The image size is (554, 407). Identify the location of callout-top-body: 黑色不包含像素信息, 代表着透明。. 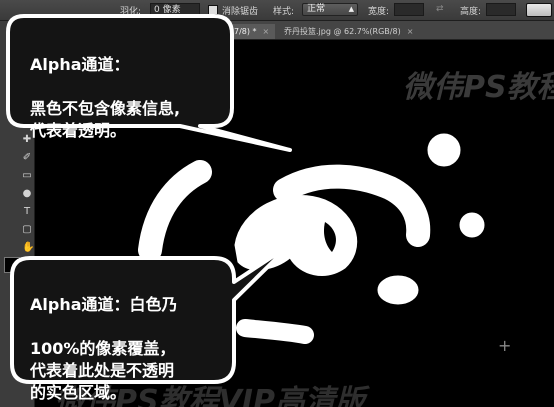
(105, 119).